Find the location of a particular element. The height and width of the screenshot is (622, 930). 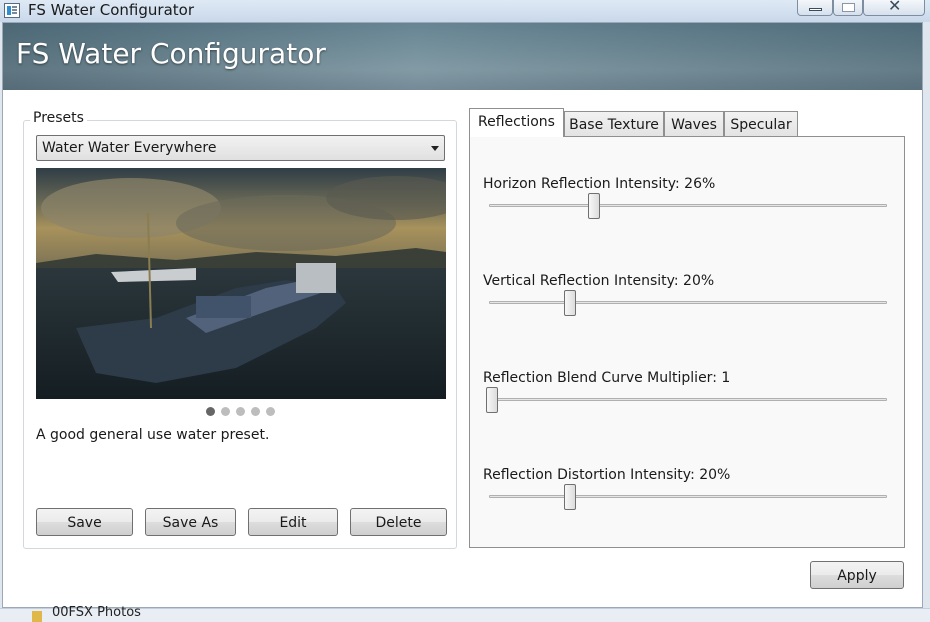

close-button: ✕ is located at coordinates (894, 8).